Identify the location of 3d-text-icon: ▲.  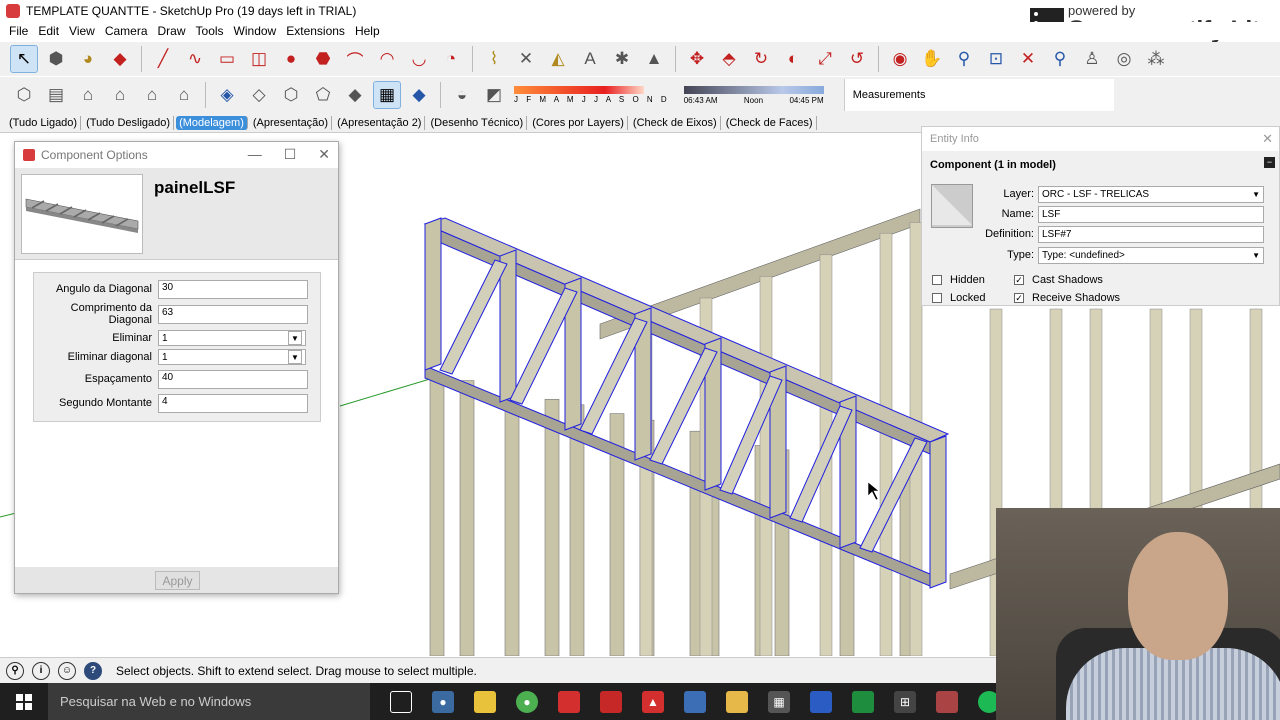
(654, 59).